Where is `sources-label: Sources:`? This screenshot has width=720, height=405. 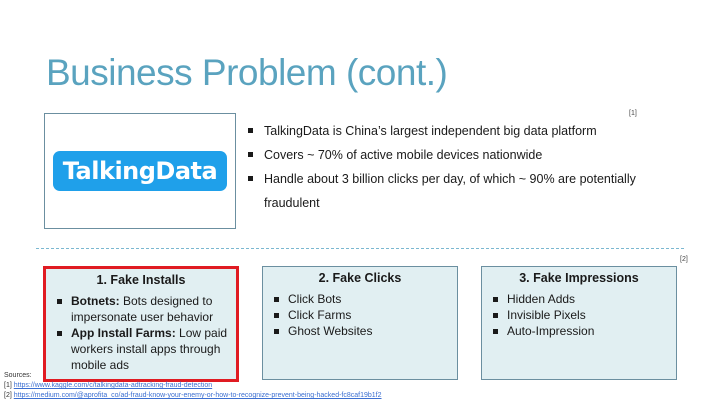
sources-label: Sources: is located at coordinates (18, 375).